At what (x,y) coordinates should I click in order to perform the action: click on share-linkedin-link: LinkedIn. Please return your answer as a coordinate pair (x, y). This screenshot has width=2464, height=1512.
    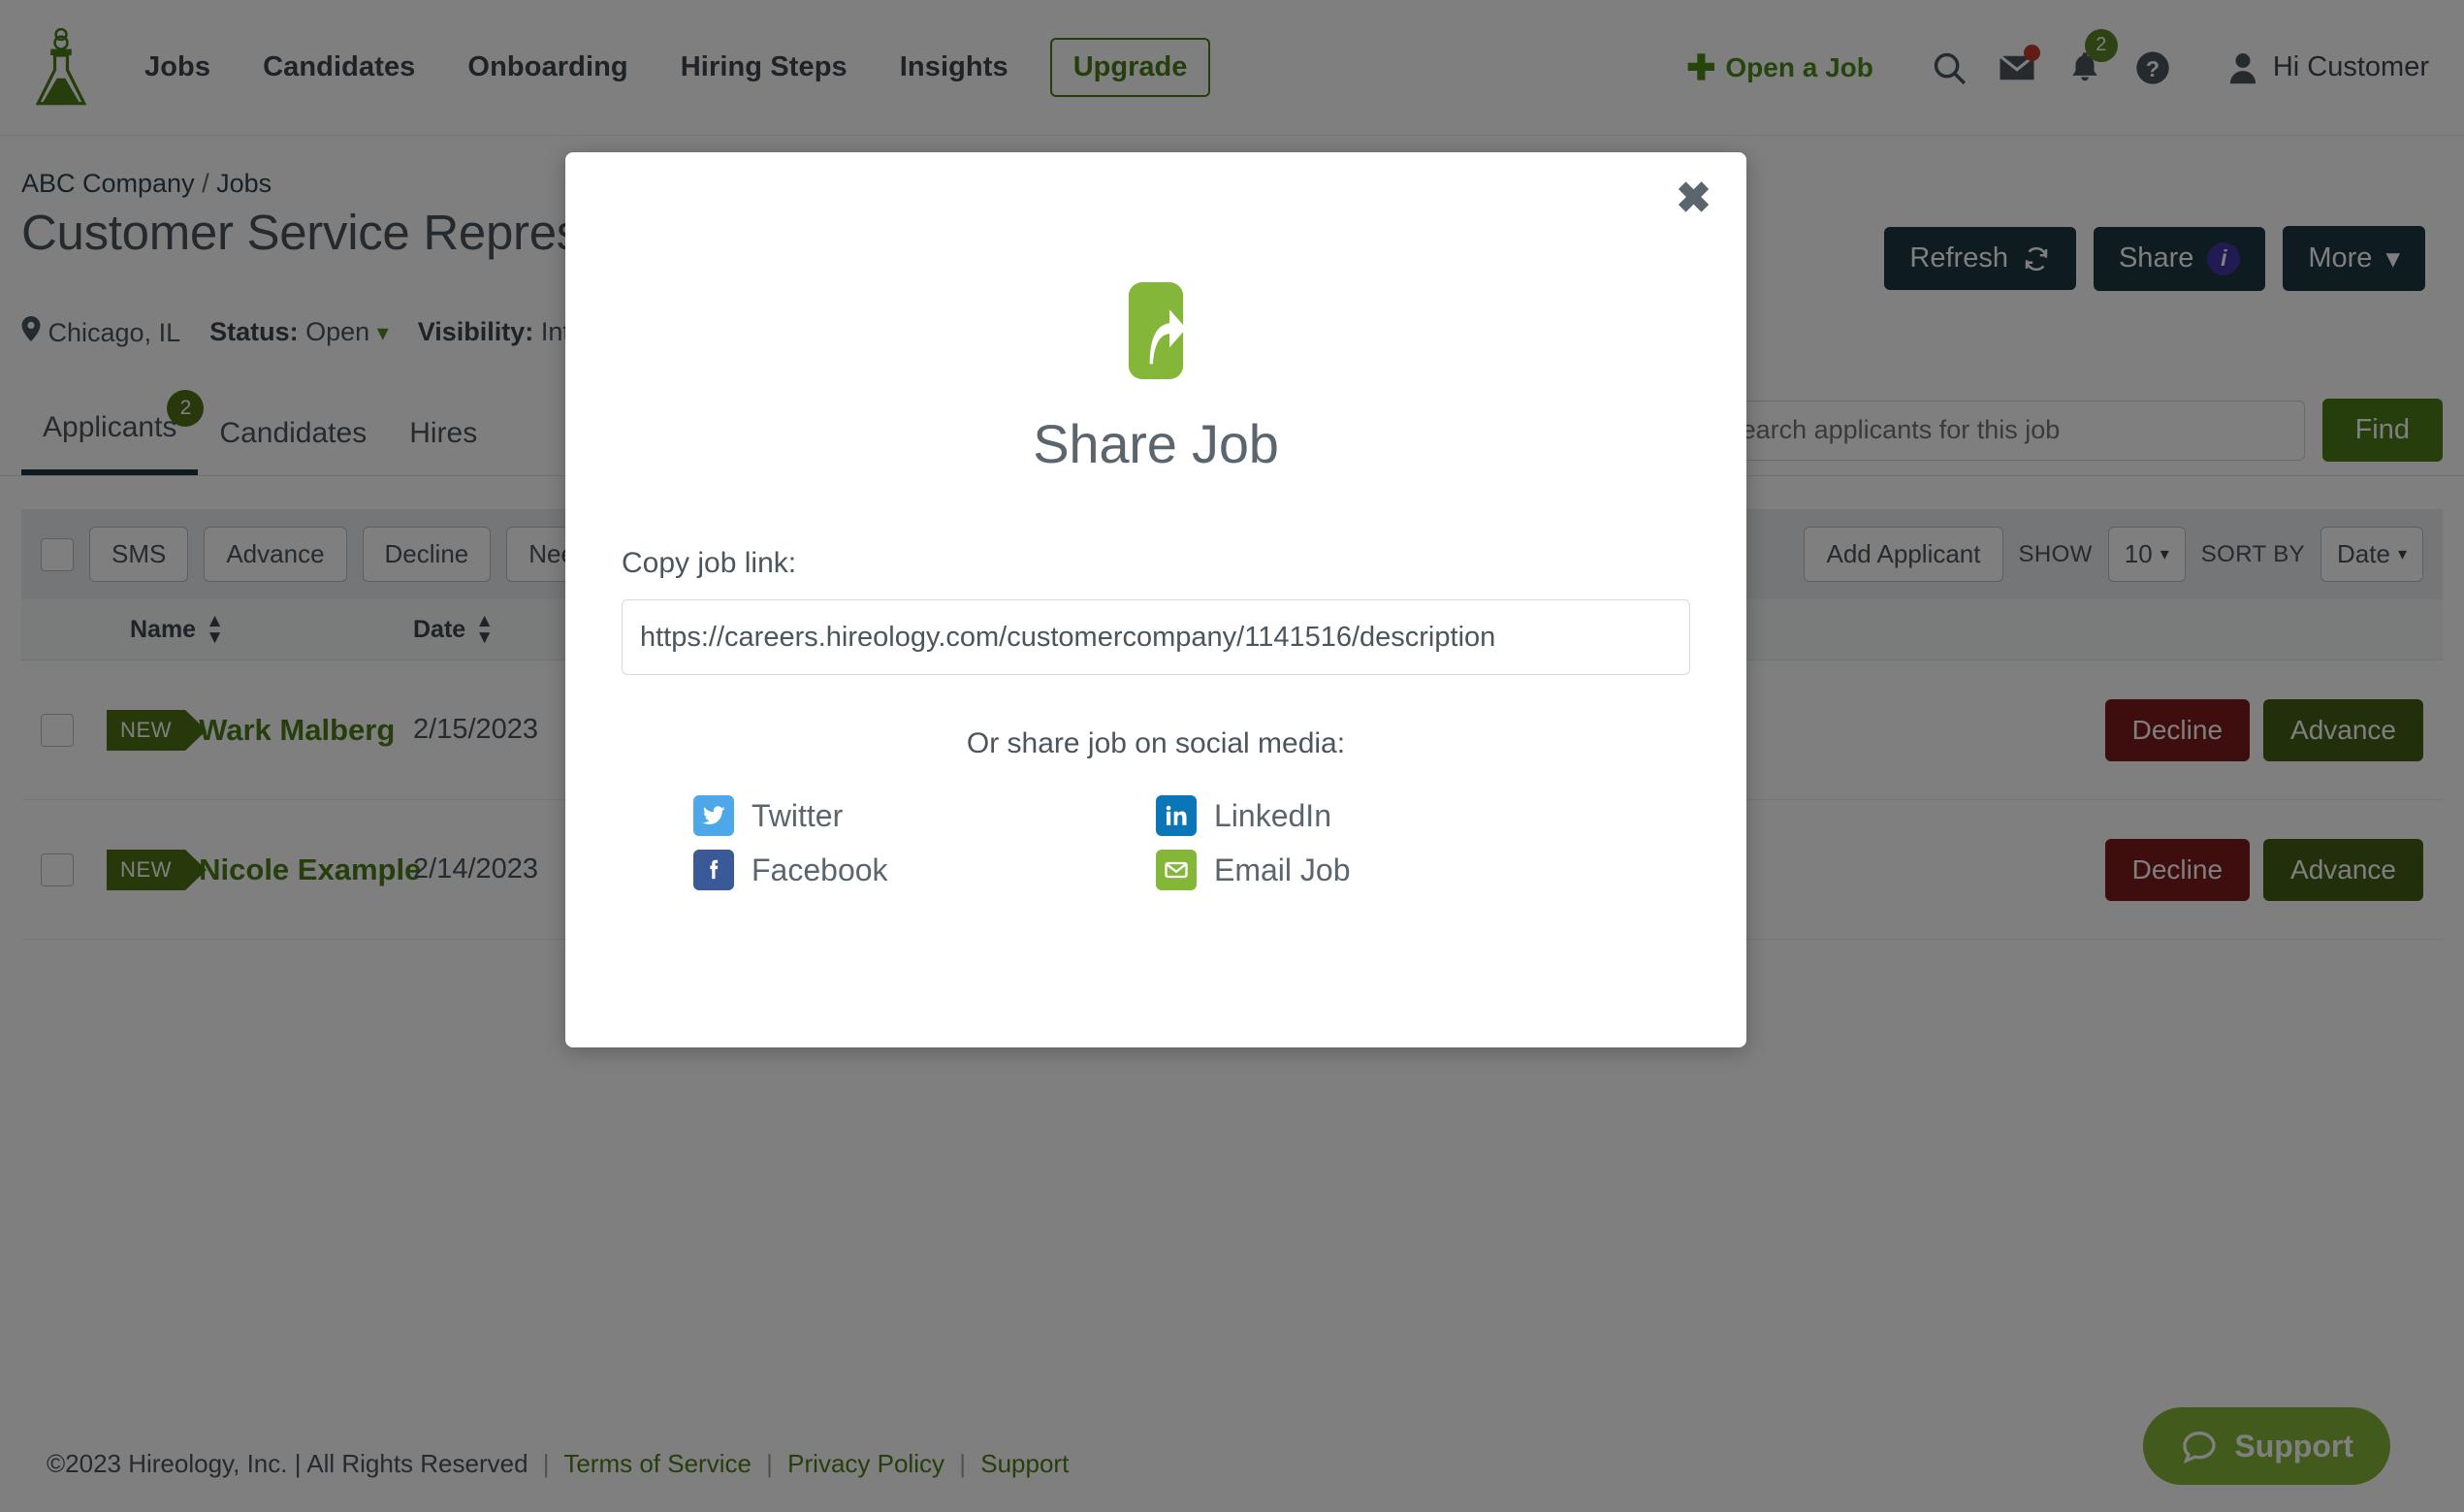
    Looking at the image, I should click on (1387, 815).